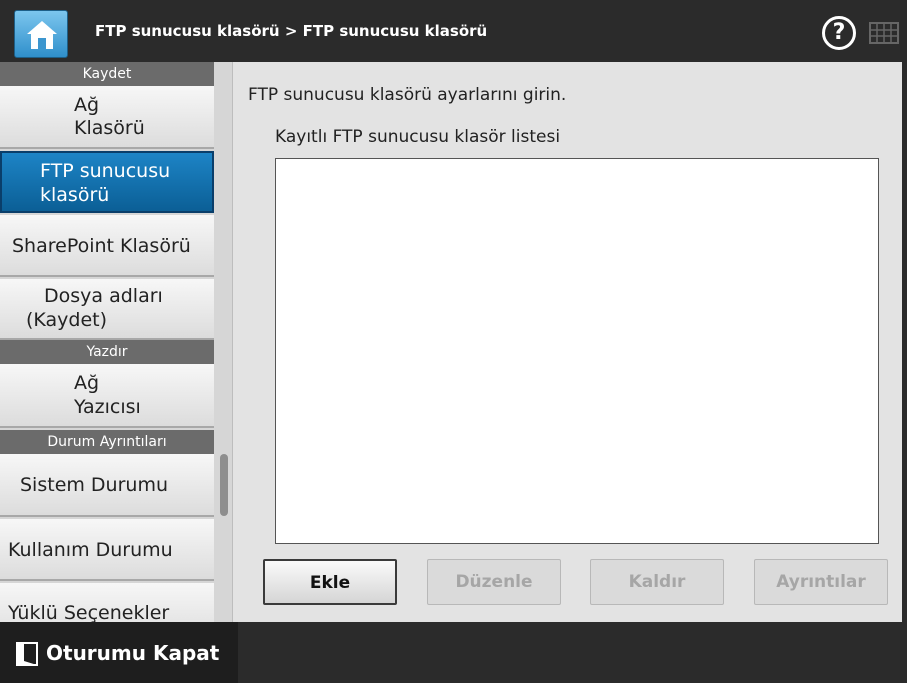 This screenshot has height=683, width=907. What do you see at coordinates (107, 74) in the screenshot?
I see `section-header-kaydet: Kaydet` at bounding box center [107, 74].